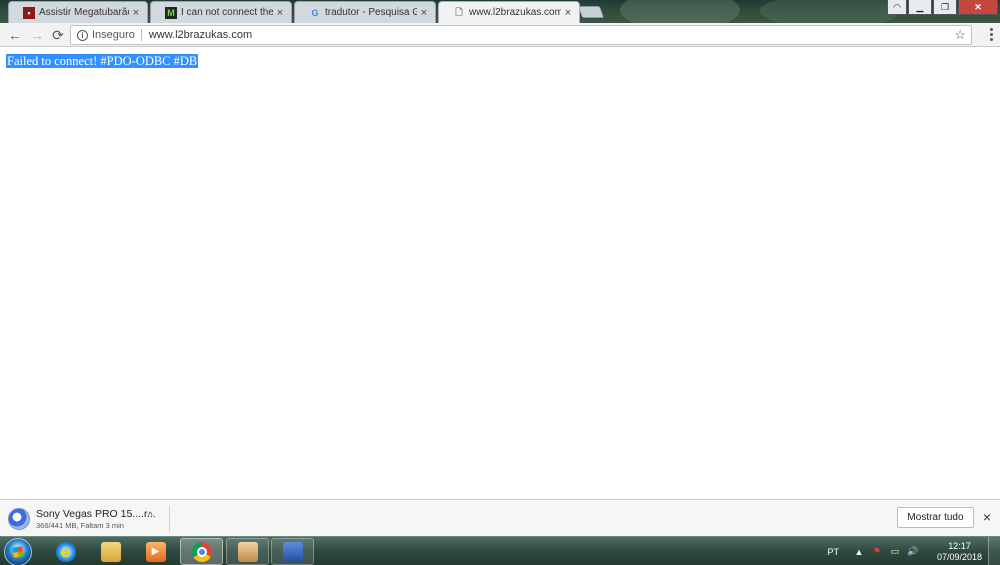  I want to click on file-explorer-button, so click(110, 551).